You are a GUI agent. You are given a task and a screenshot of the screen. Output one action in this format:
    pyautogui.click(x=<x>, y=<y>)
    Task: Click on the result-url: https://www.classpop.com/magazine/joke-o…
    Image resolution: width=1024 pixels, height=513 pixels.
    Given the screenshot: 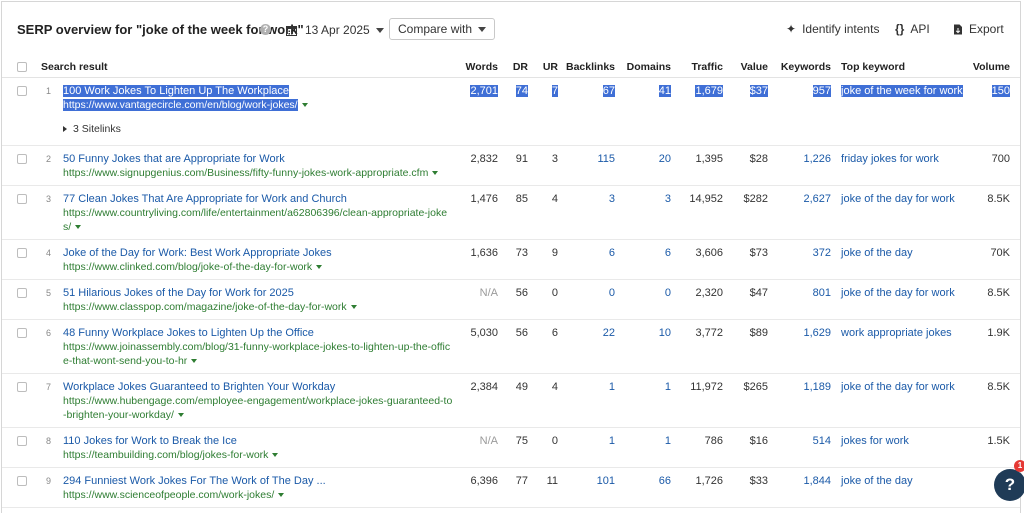 What is the action you would take?
    pyautogui.click(x=205, y=307)
    